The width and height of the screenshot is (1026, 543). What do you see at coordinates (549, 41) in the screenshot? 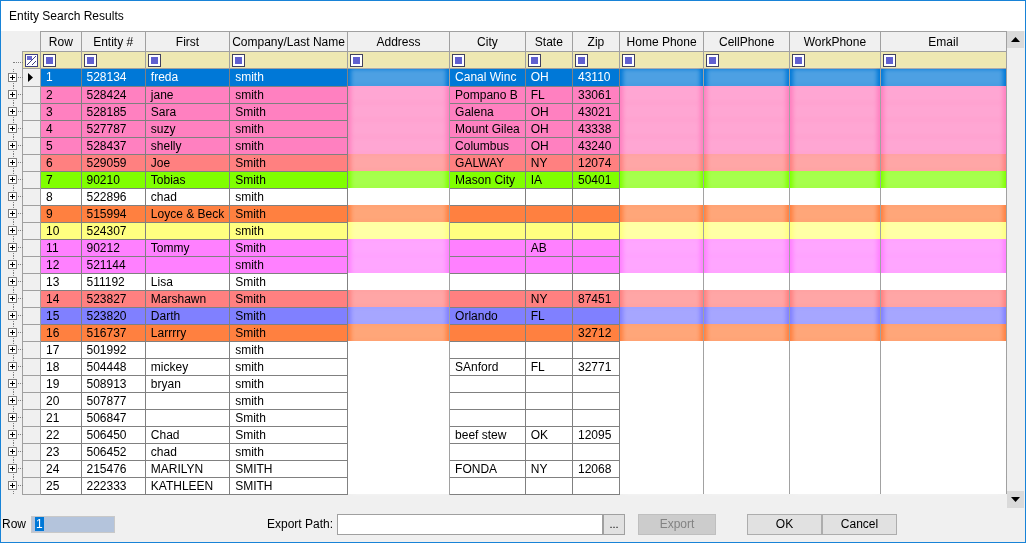
I see `column-header: State` at bounding box center [549, 41].